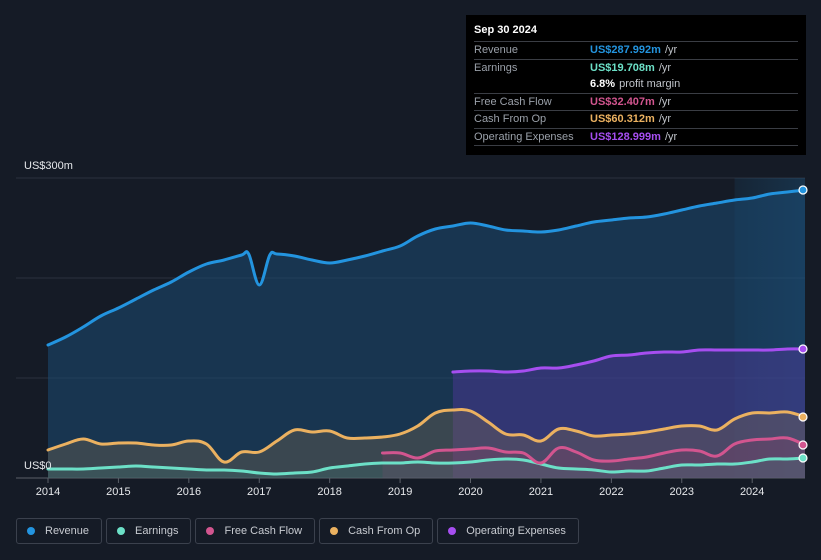 The height and width of the screenshot is (560, 821). I want to click on legend-label: Operating Expenses, so click(516, 531).